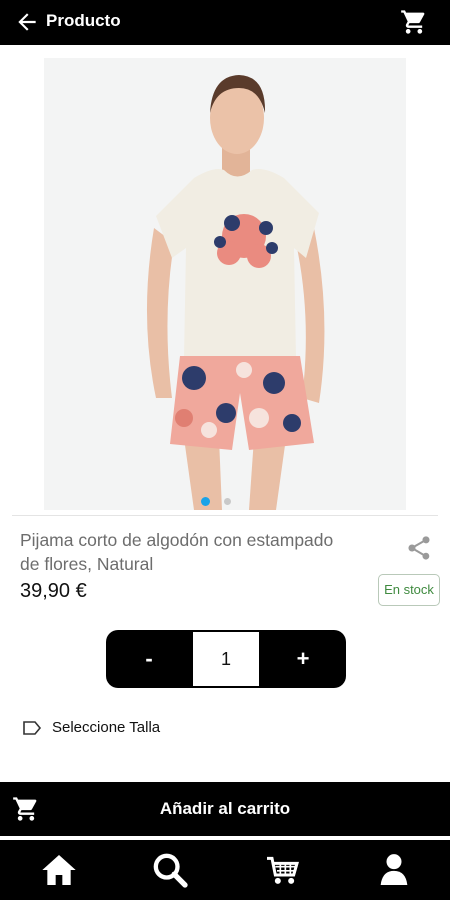 The width and height of the screenshot is (450, 900). What do you see at coordinates (409, 590) in the screenshot?
I see `stock-badge: En stock` at bounding box center [409, 590].